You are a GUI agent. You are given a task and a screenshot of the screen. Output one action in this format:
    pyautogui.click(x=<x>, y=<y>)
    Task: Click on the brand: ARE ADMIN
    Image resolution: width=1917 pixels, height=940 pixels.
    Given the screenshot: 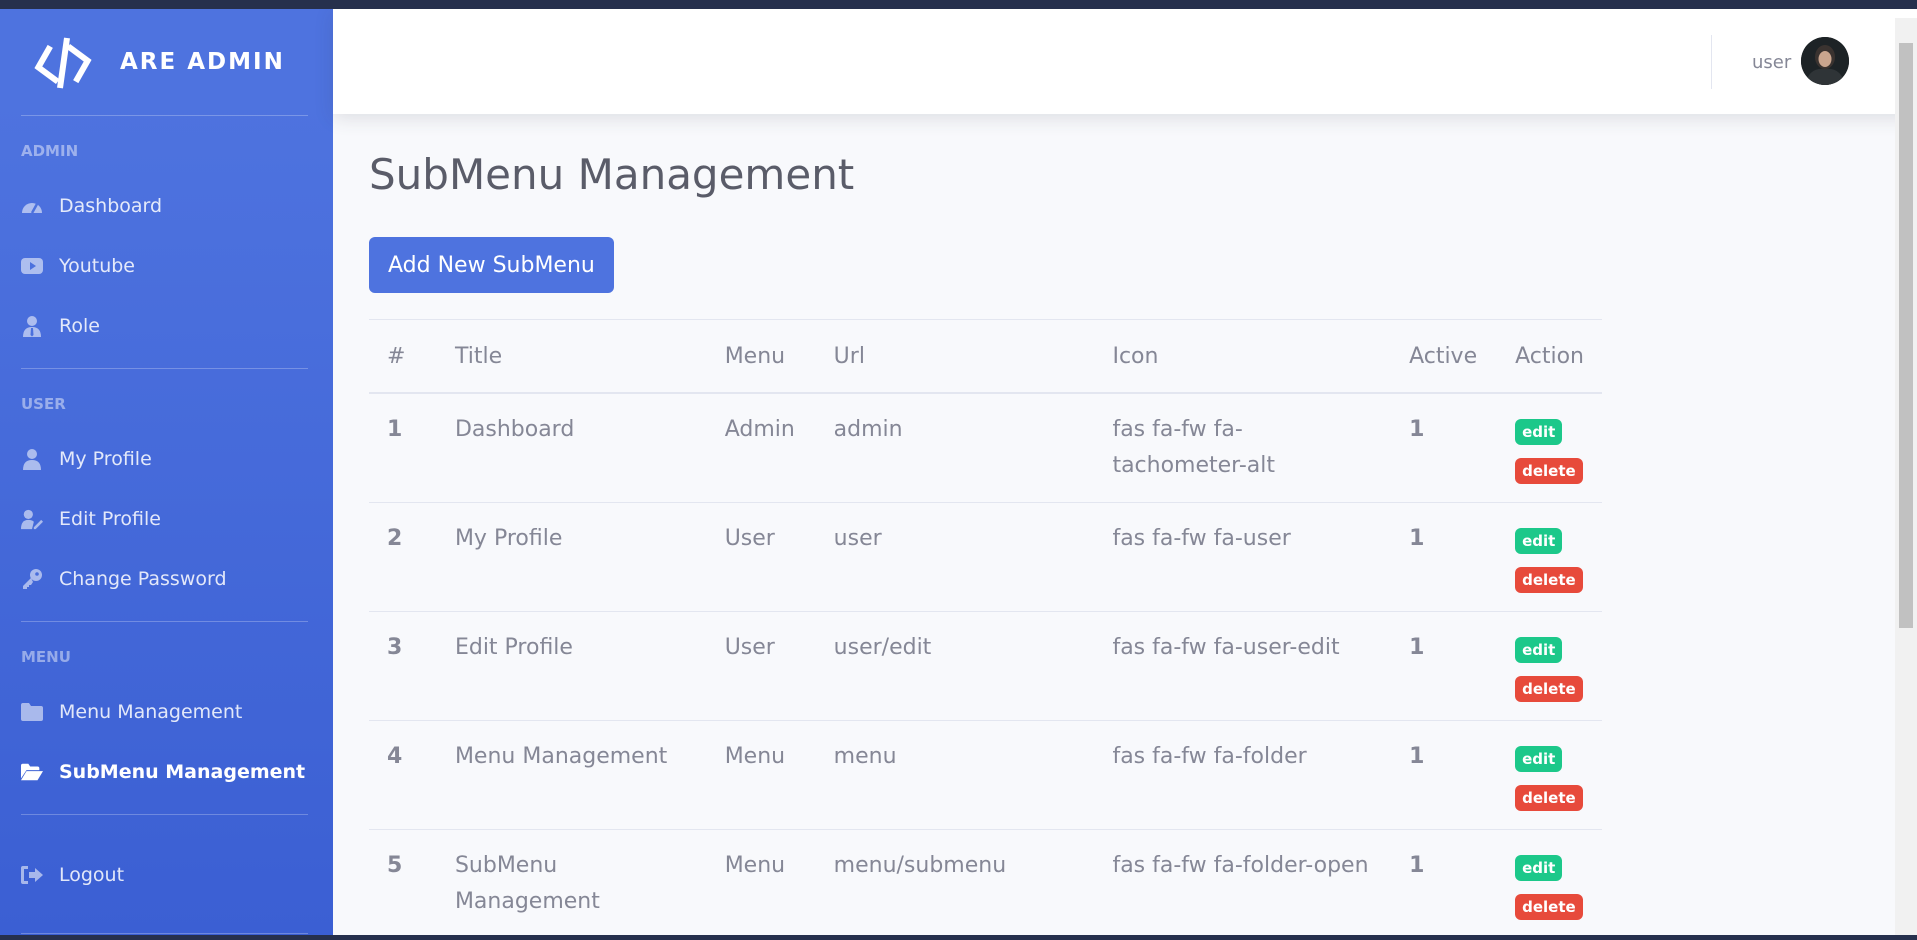 What is the action you would take?
    pyautogui.click(x=166, y=62)
    